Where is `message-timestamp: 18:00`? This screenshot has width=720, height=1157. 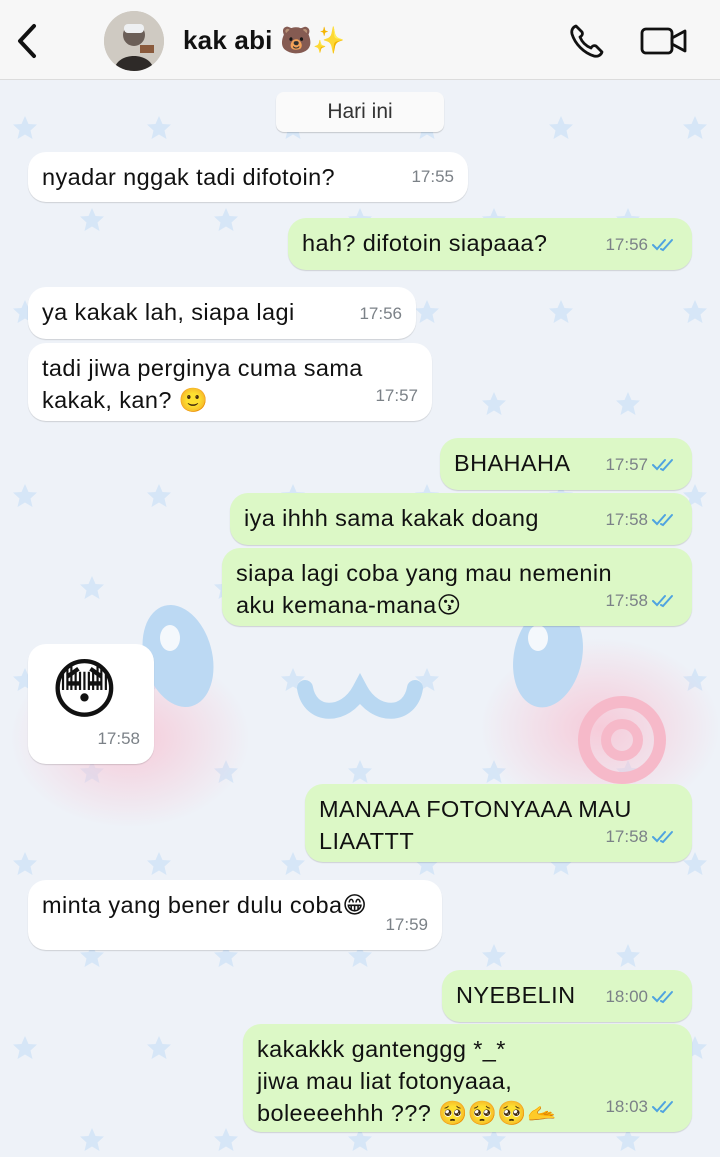 message-timestamp: 18:00 is located at coordinates (641, 997).